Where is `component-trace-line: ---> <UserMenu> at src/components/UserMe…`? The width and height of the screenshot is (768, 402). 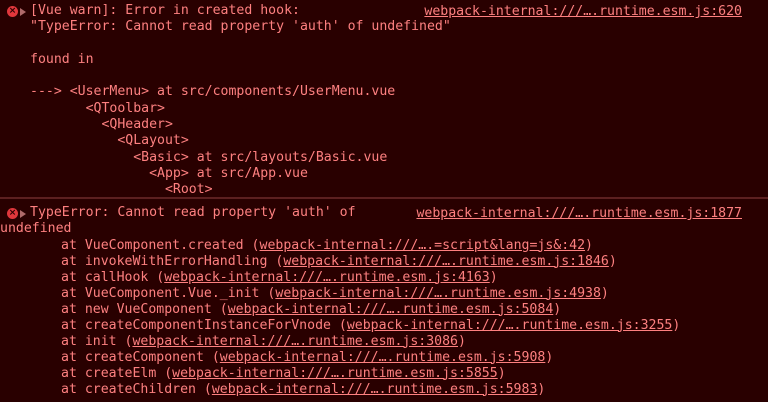 component-trace-line: ---> <UserMenu> at src/components/UserMe… is located at coordinates (213, 92).